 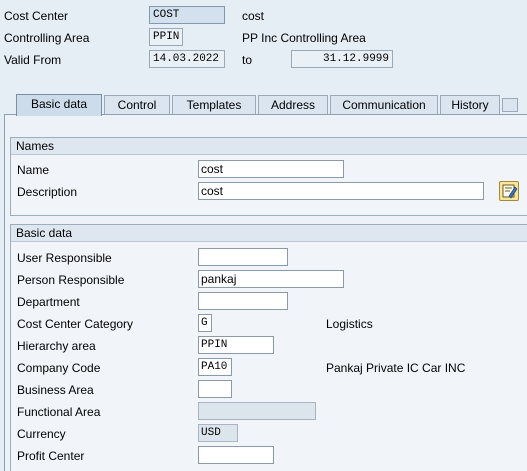 What do you see at coordinates (396, 368) in the screenshot?
I see `company-code-text: Pankaj Private IC Car INC` at bounding box center [396, 368].